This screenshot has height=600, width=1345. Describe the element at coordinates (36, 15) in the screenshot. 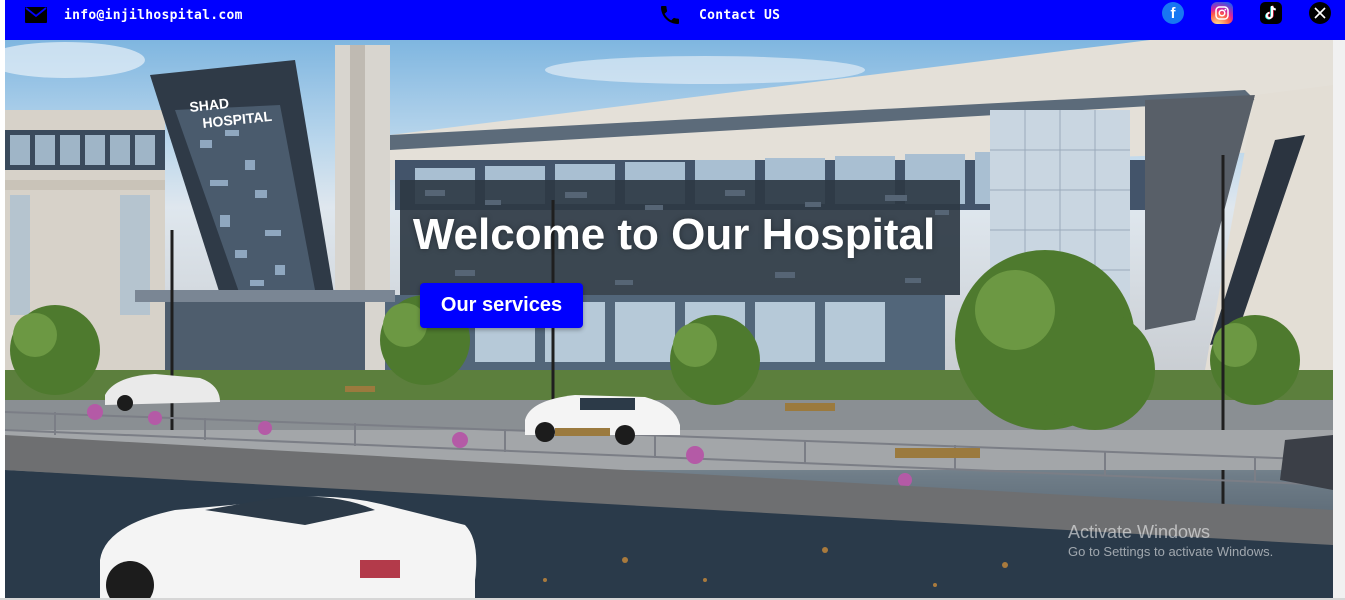

I see `envelope-icon` at that location.